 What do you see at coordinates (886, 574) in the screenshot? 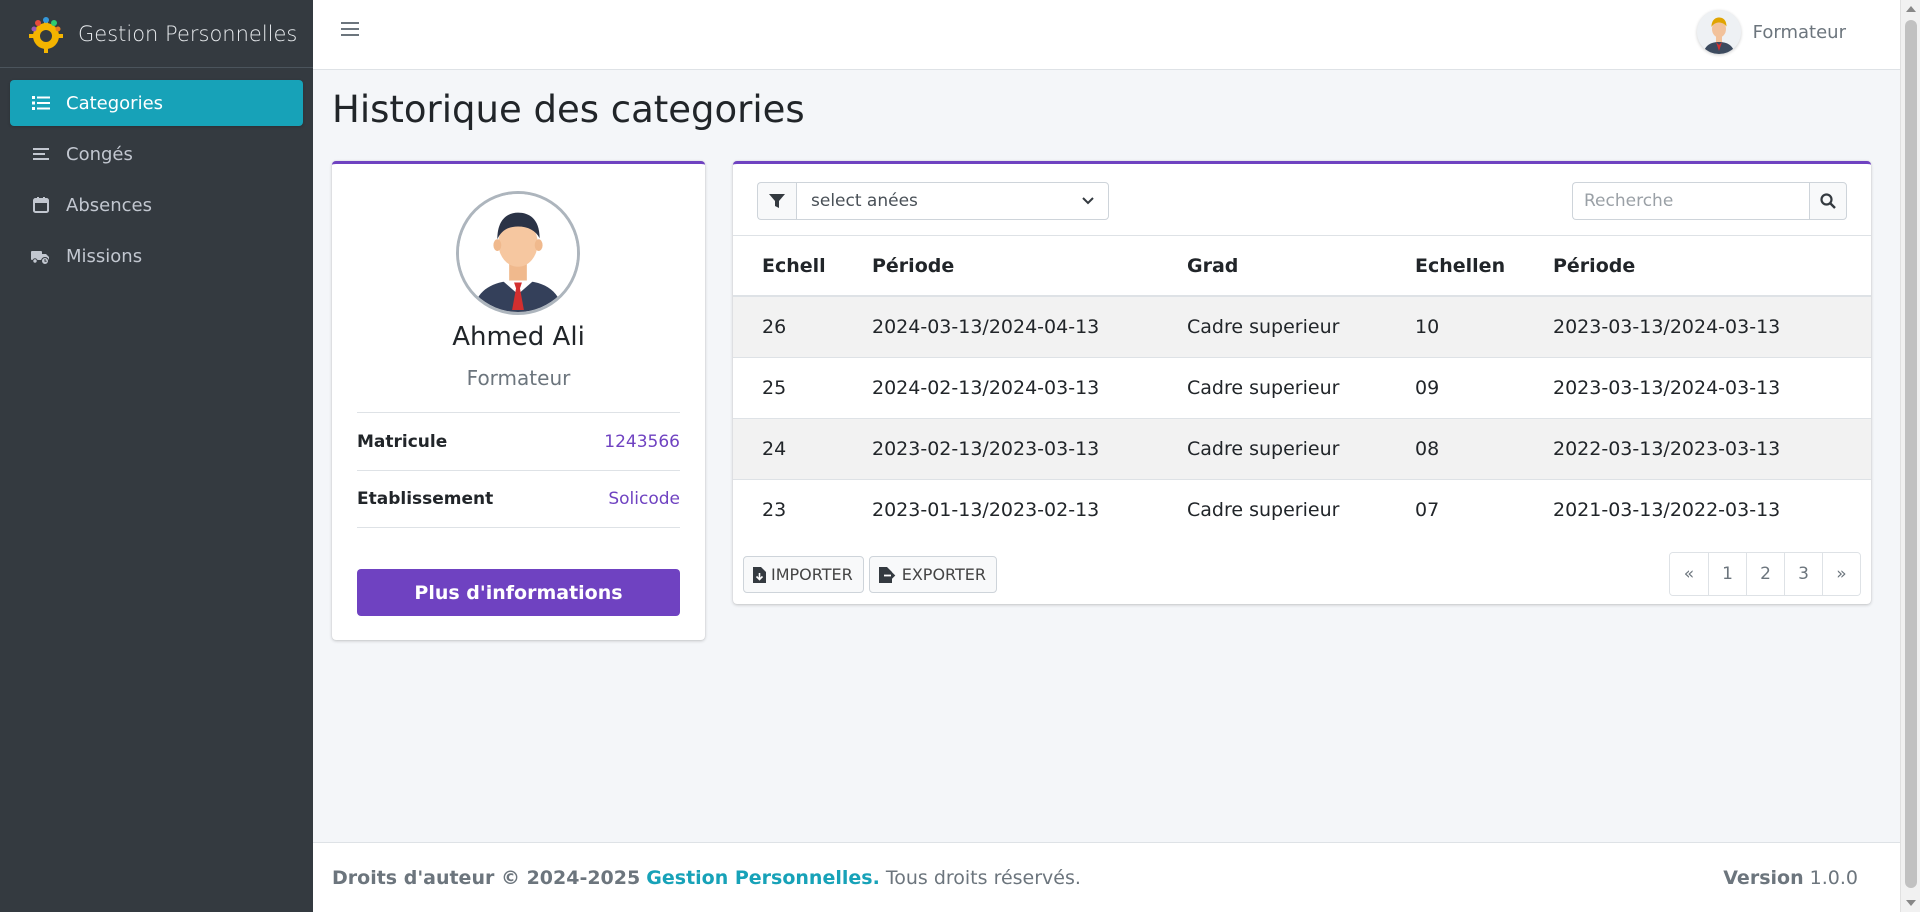
I see `file-export-icon` at bounding box center [886, 574].